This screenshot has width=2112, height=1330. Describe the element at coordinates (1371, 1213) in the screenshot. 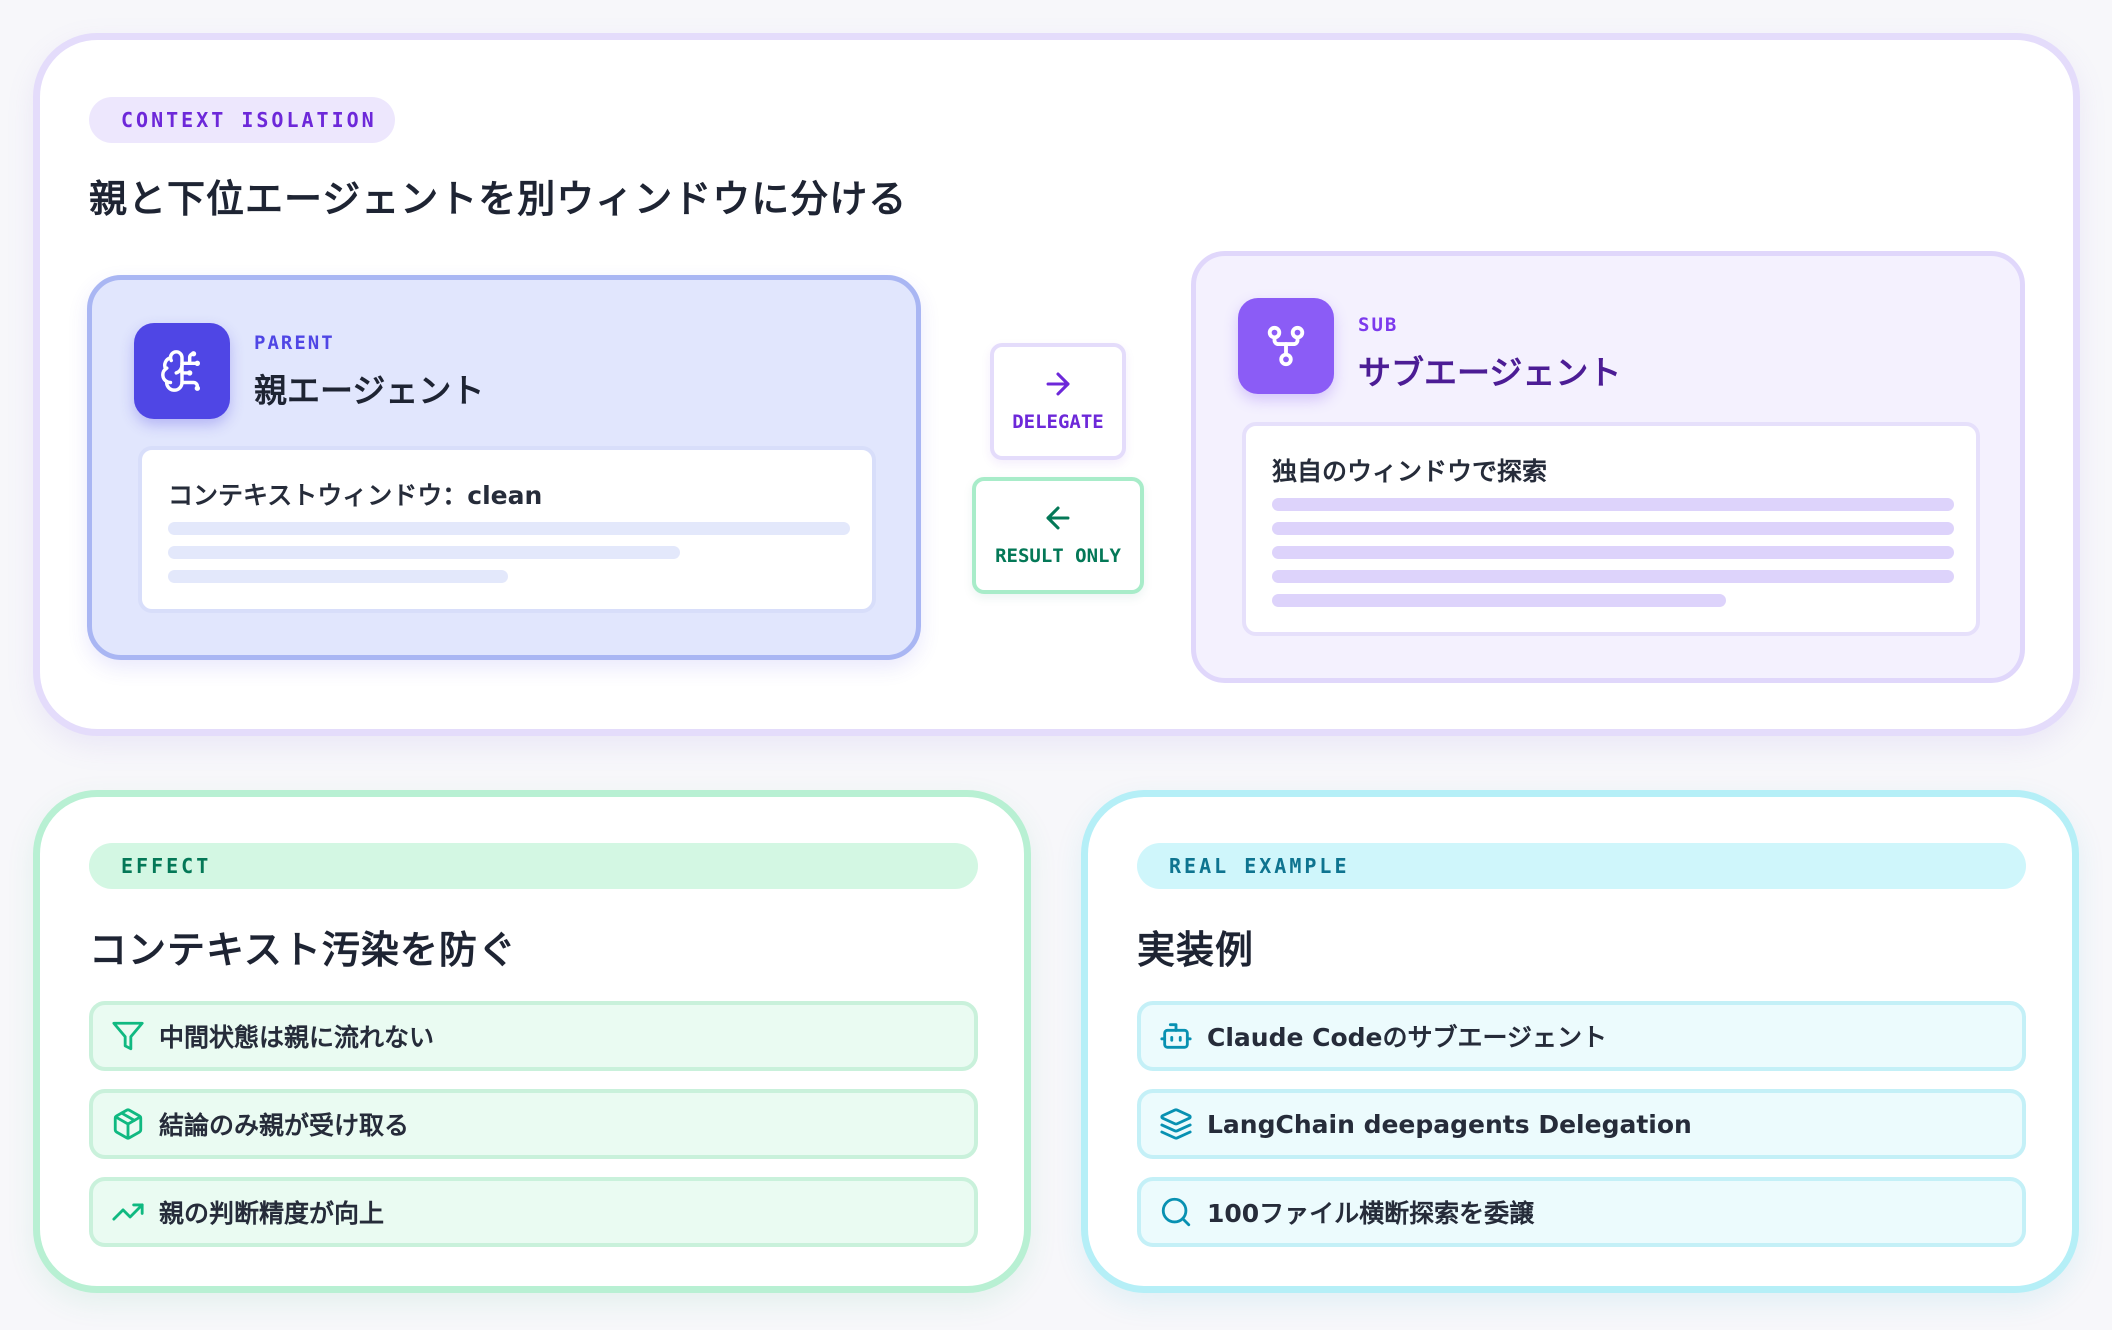

I see `example-item-label: 100ファイル横断探索を委譲` at that location.